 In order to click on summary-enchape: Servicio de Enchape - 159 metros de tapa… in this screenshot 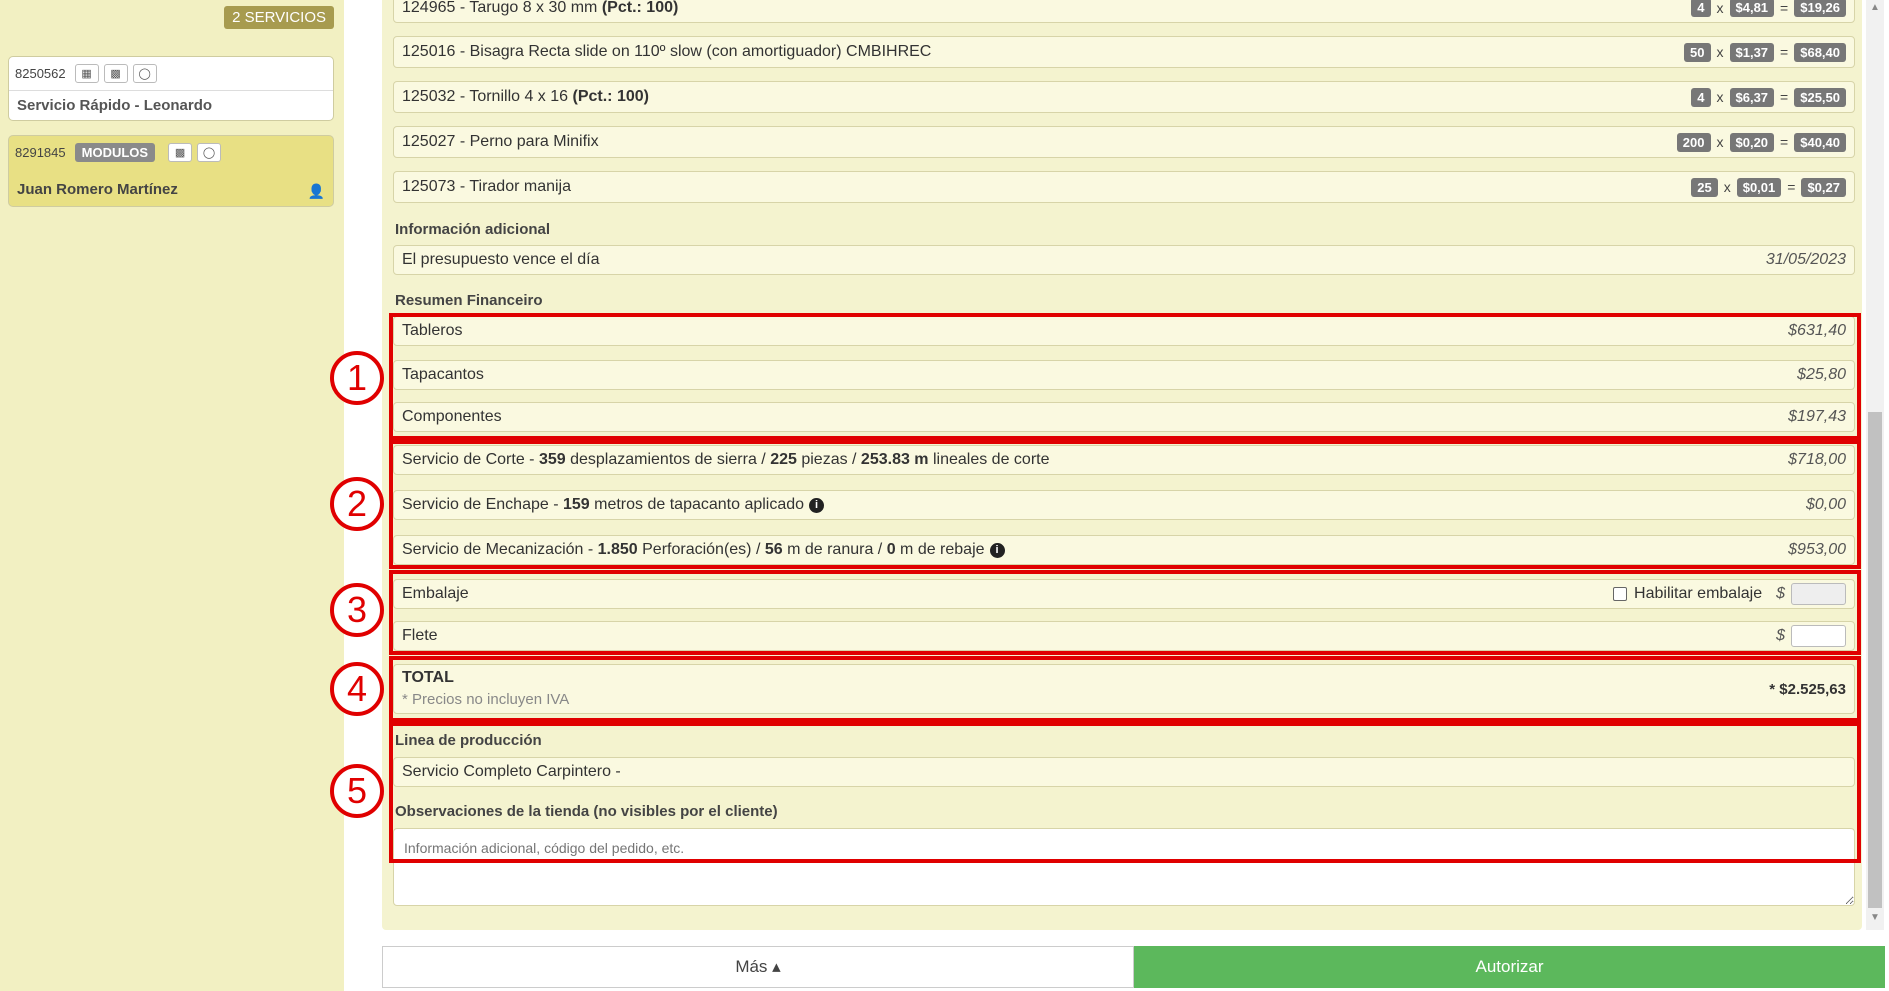, I will do `click(1124, 505)`.